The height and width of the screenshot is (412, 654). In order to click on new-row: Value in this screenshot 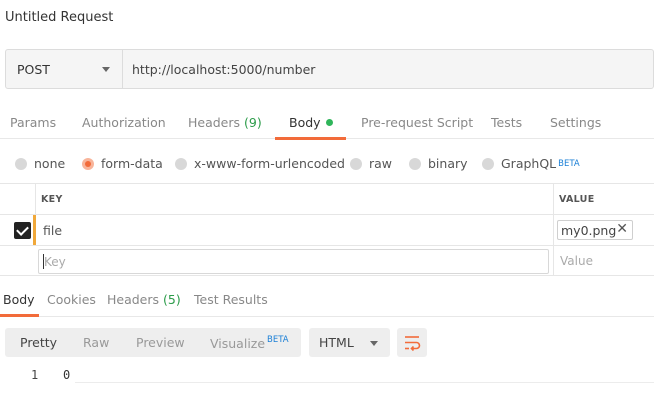, I will do `click(327, 261)`.